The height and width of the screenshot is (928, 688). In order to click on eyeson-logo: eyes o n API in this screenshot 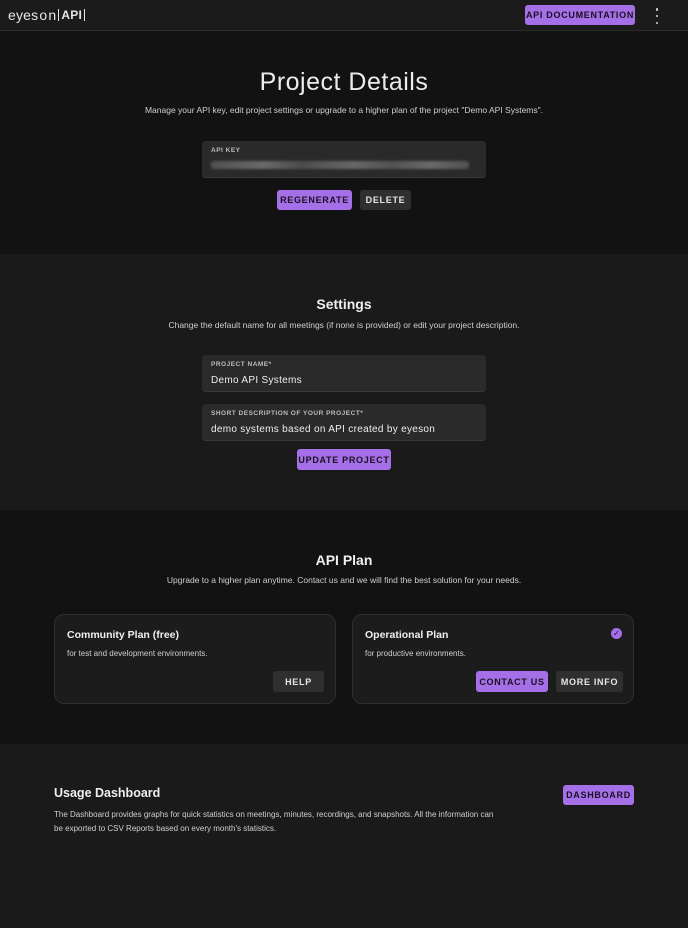, I will do `click(46, 15)`.